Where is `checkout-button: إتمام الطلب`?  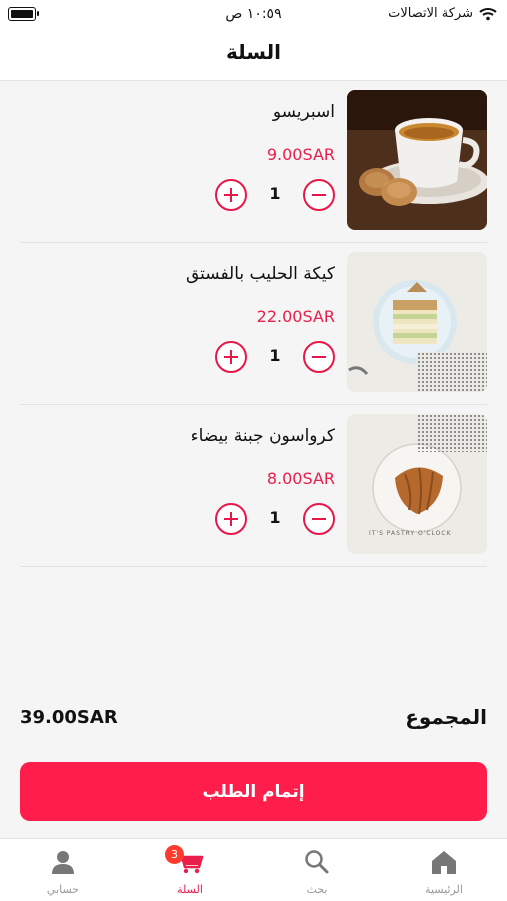 checkout-button: إتمام الطلب is located at coordinates (253, 791).